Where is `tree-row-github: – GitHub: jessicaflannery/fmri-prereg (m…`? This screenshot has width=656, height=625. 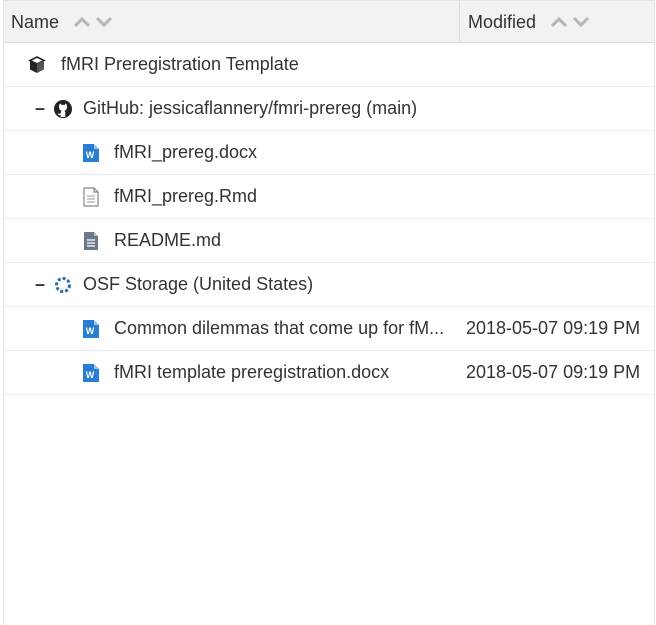
tree-row-github: – GitHub: jessicaflannery/fmri-prereg (m… is located at coordinates (329, 109).